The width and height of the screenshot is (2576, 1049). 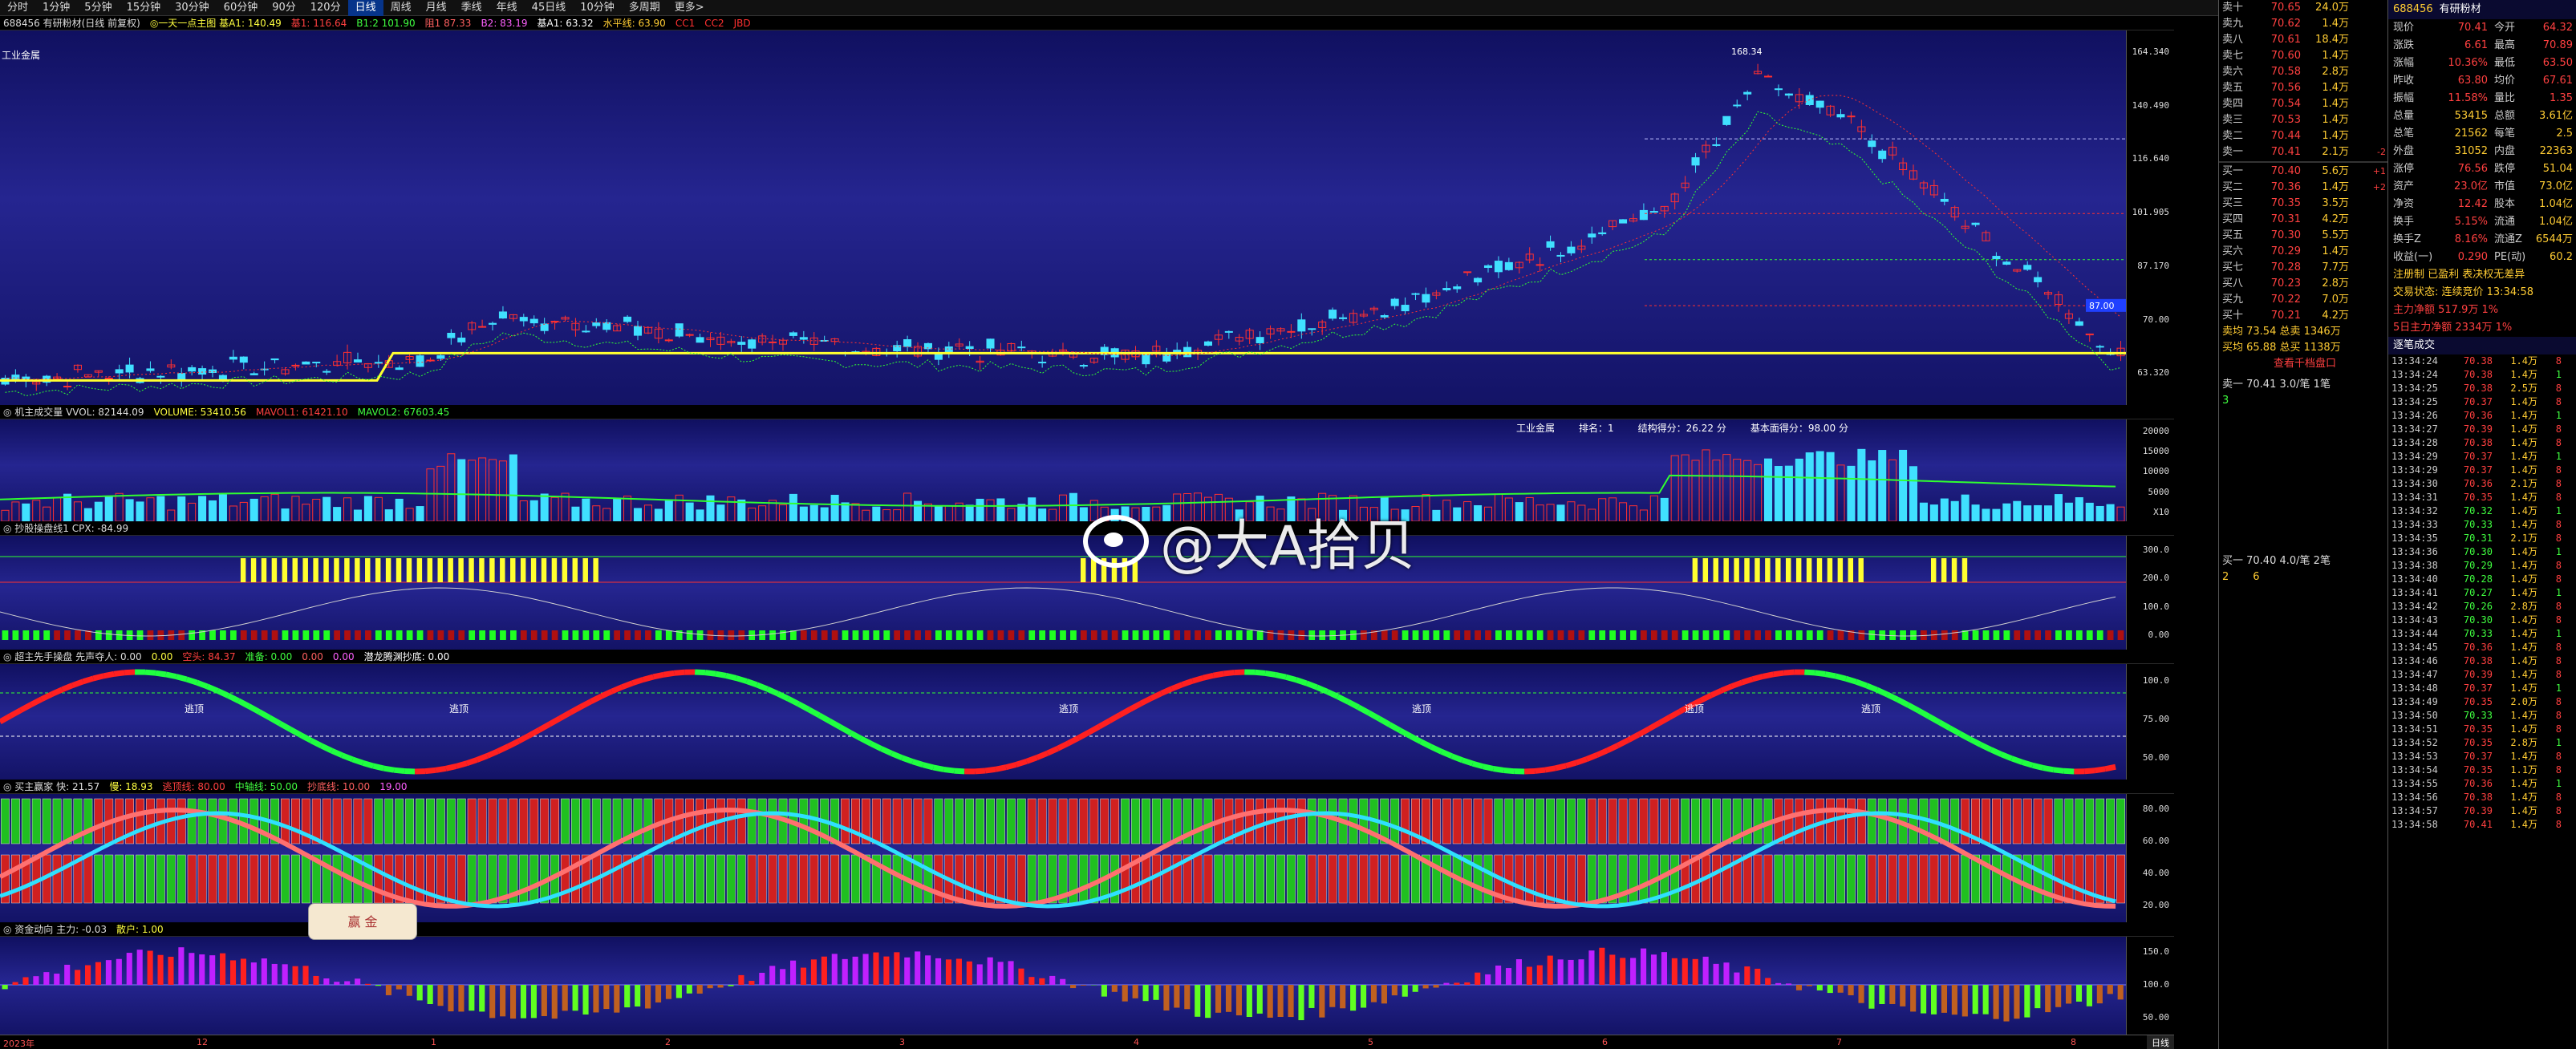 I want to click on period-tab-14: 10分钟, so click(x=597, y=8).